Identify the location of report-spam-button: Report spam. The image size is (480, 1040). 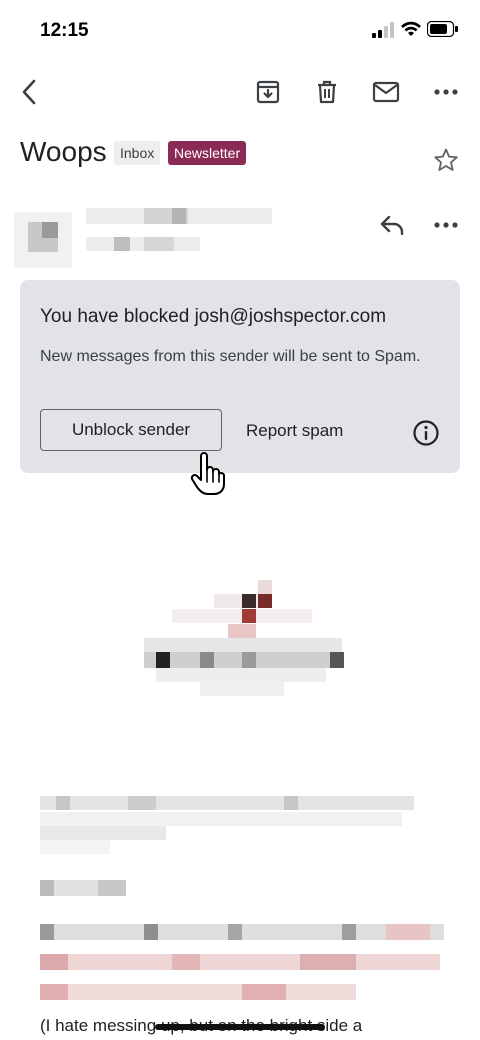
(294, 431).